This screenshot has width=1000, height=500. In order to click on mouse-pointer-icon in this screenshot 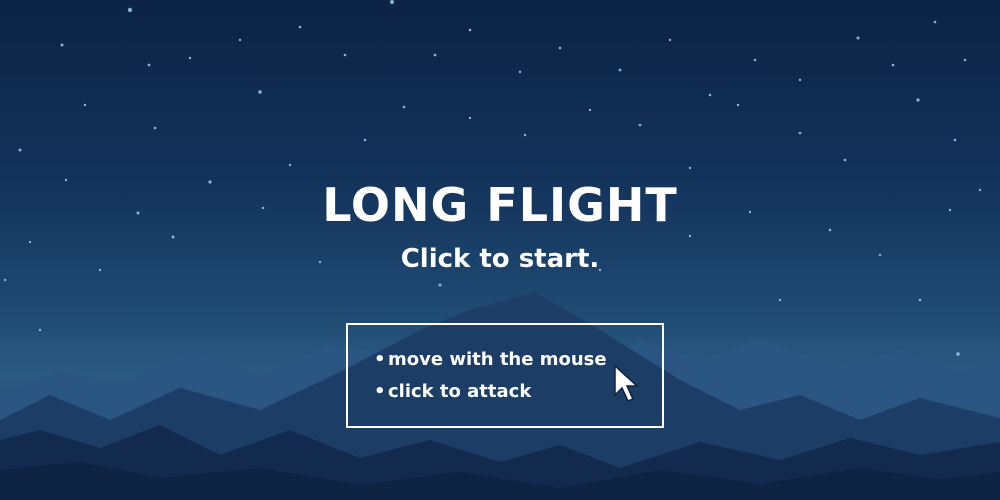, I will do `click(626, 383)`.